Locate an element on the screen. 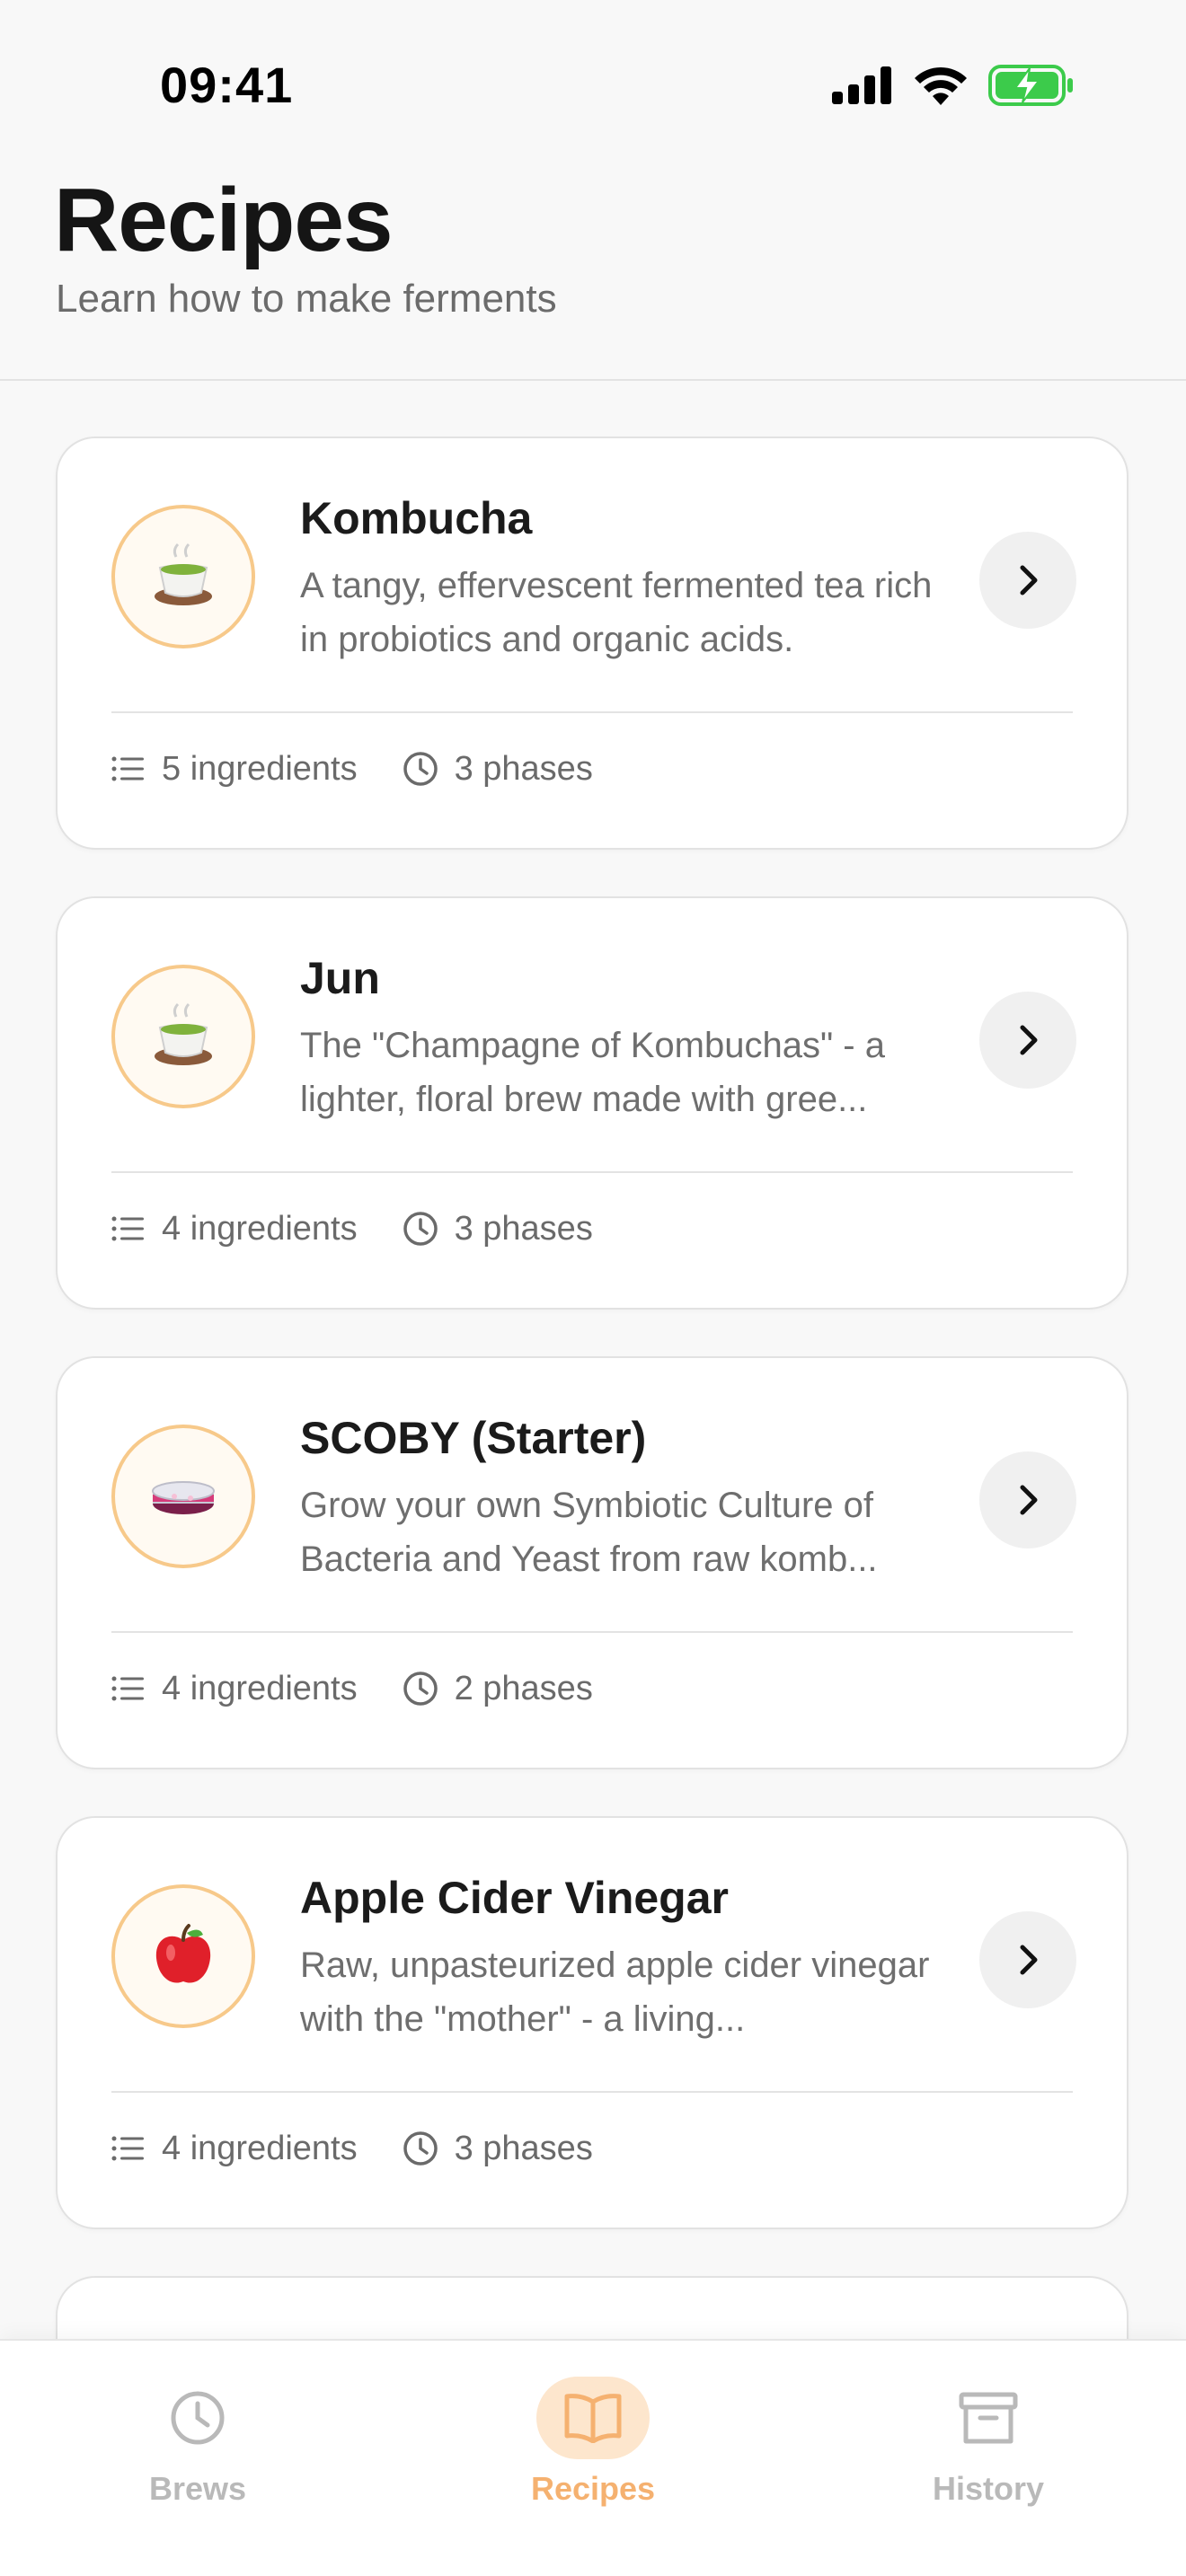 This screenshot has height=2576, width=1186. tab-bar: Brews Recipes History is located at coordinates (593, 2457).